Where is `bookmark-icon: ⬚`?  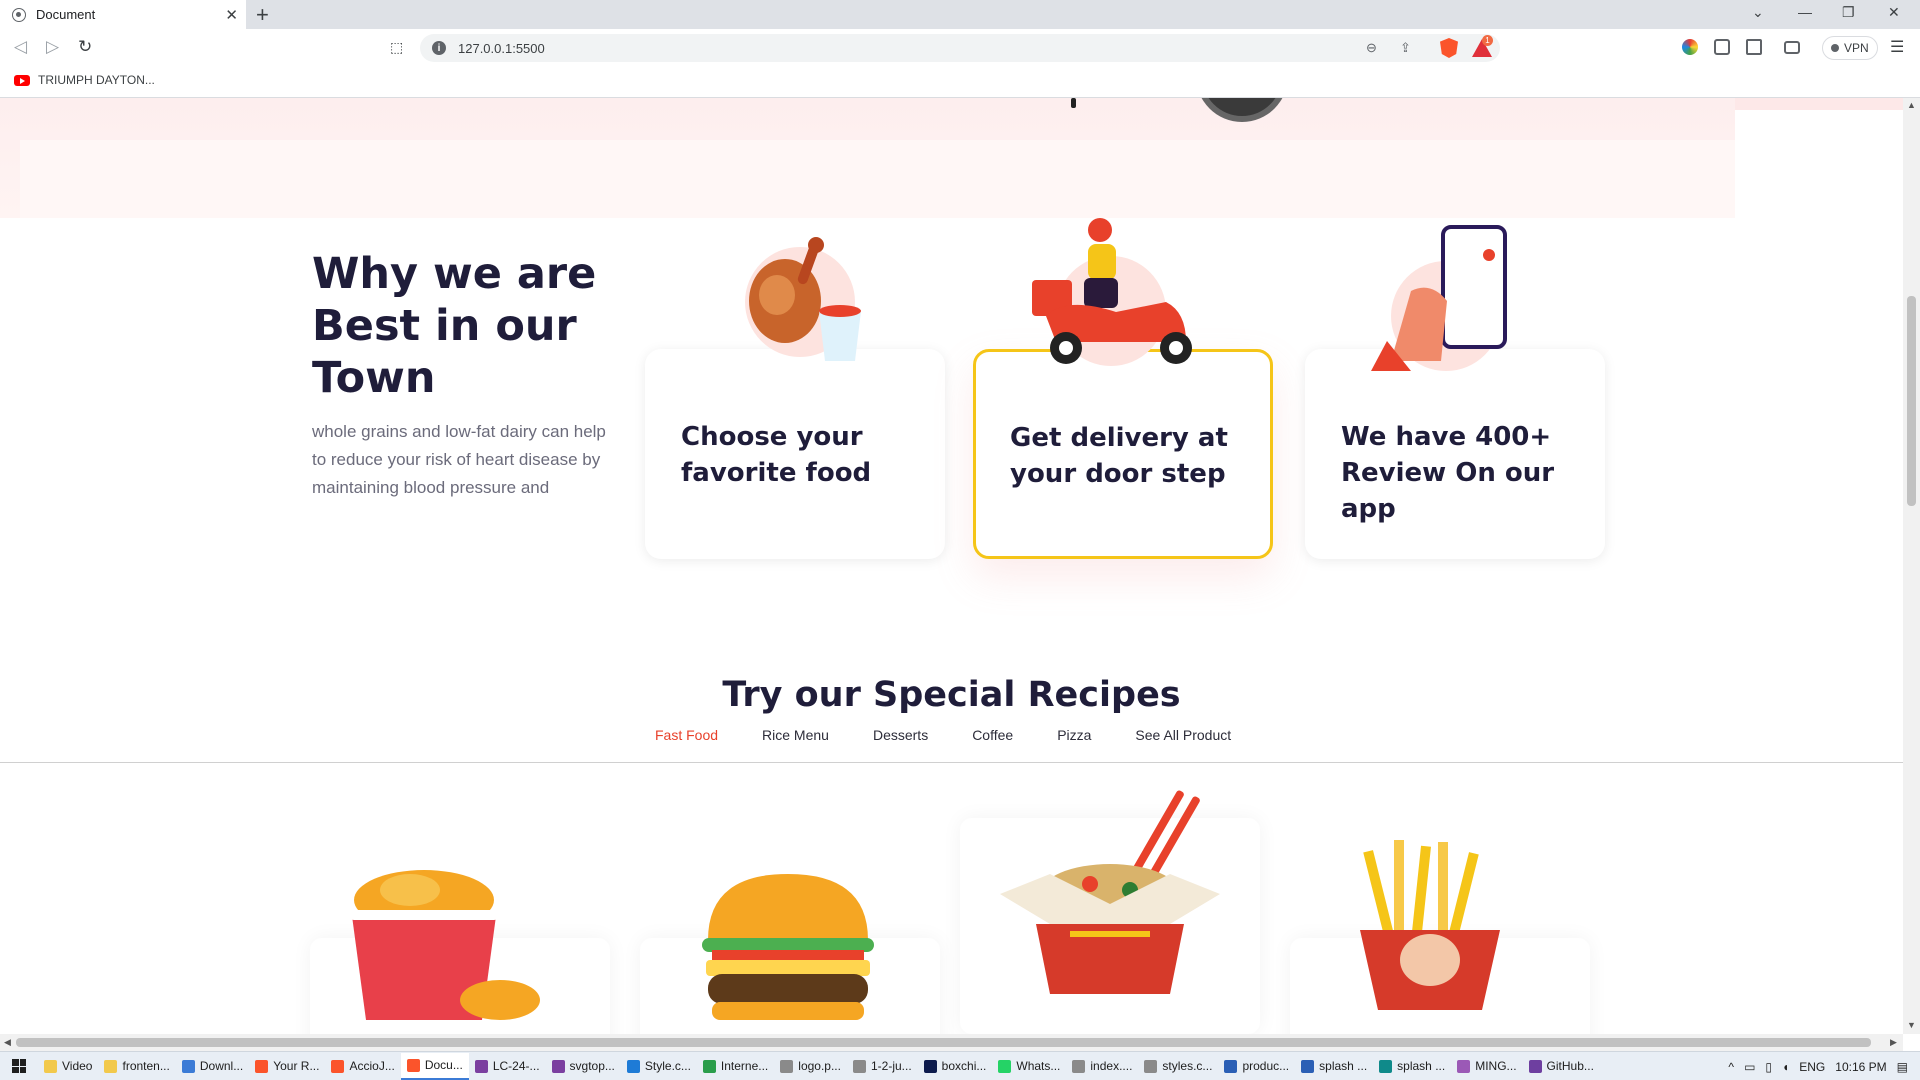 bookmark-icon: ⬚ is located at coordinates (396, 47).